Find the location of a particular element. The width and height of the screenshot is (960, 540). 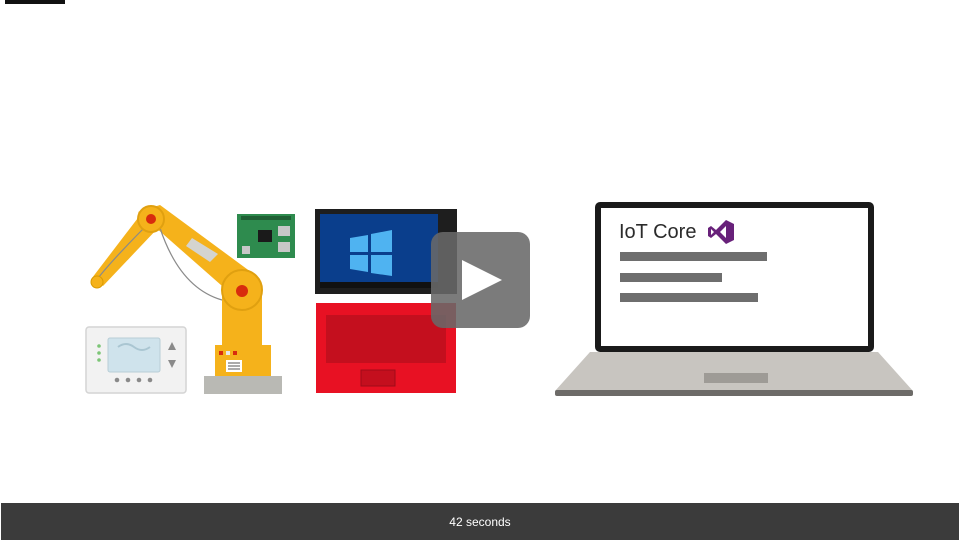

laptop: IoT Core is located at coordinates (734, 299).